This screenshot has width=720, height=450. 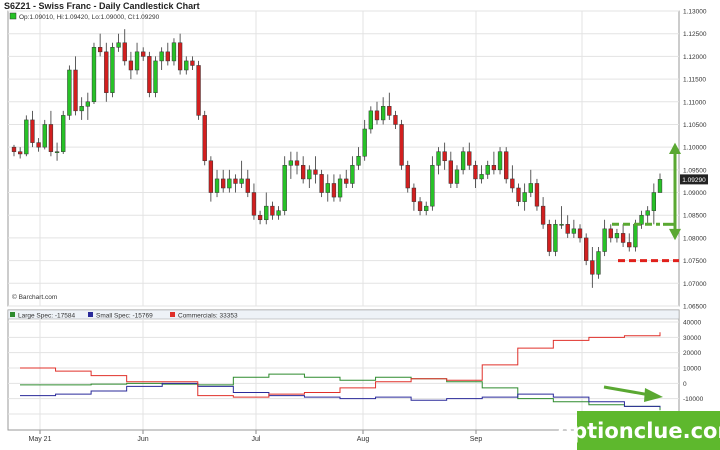 What do you see at coordinates (685, 384) in the screenshot?
I see `cot-axis-tick-label: 0` at bounding box center [685, 384].